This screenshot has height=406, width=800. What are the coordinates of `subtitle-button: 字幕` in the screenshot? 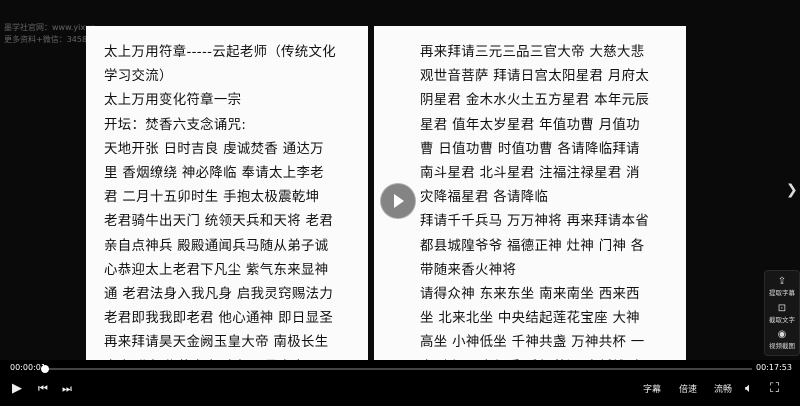 It's located at (652, 388).